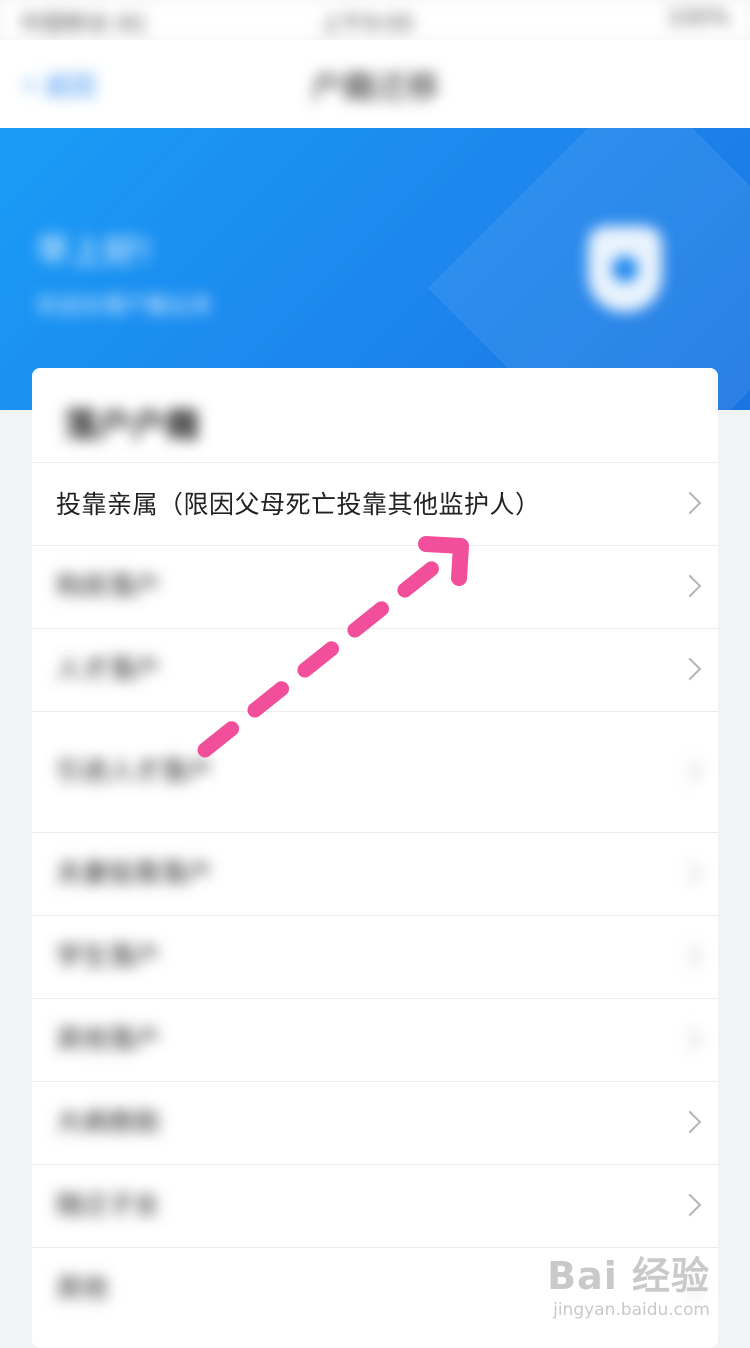 The image size is (750, 1348). Describe the element at coordinates (108, 956) in the screenshot. I see `list-item-label: 学生落户` at that location.